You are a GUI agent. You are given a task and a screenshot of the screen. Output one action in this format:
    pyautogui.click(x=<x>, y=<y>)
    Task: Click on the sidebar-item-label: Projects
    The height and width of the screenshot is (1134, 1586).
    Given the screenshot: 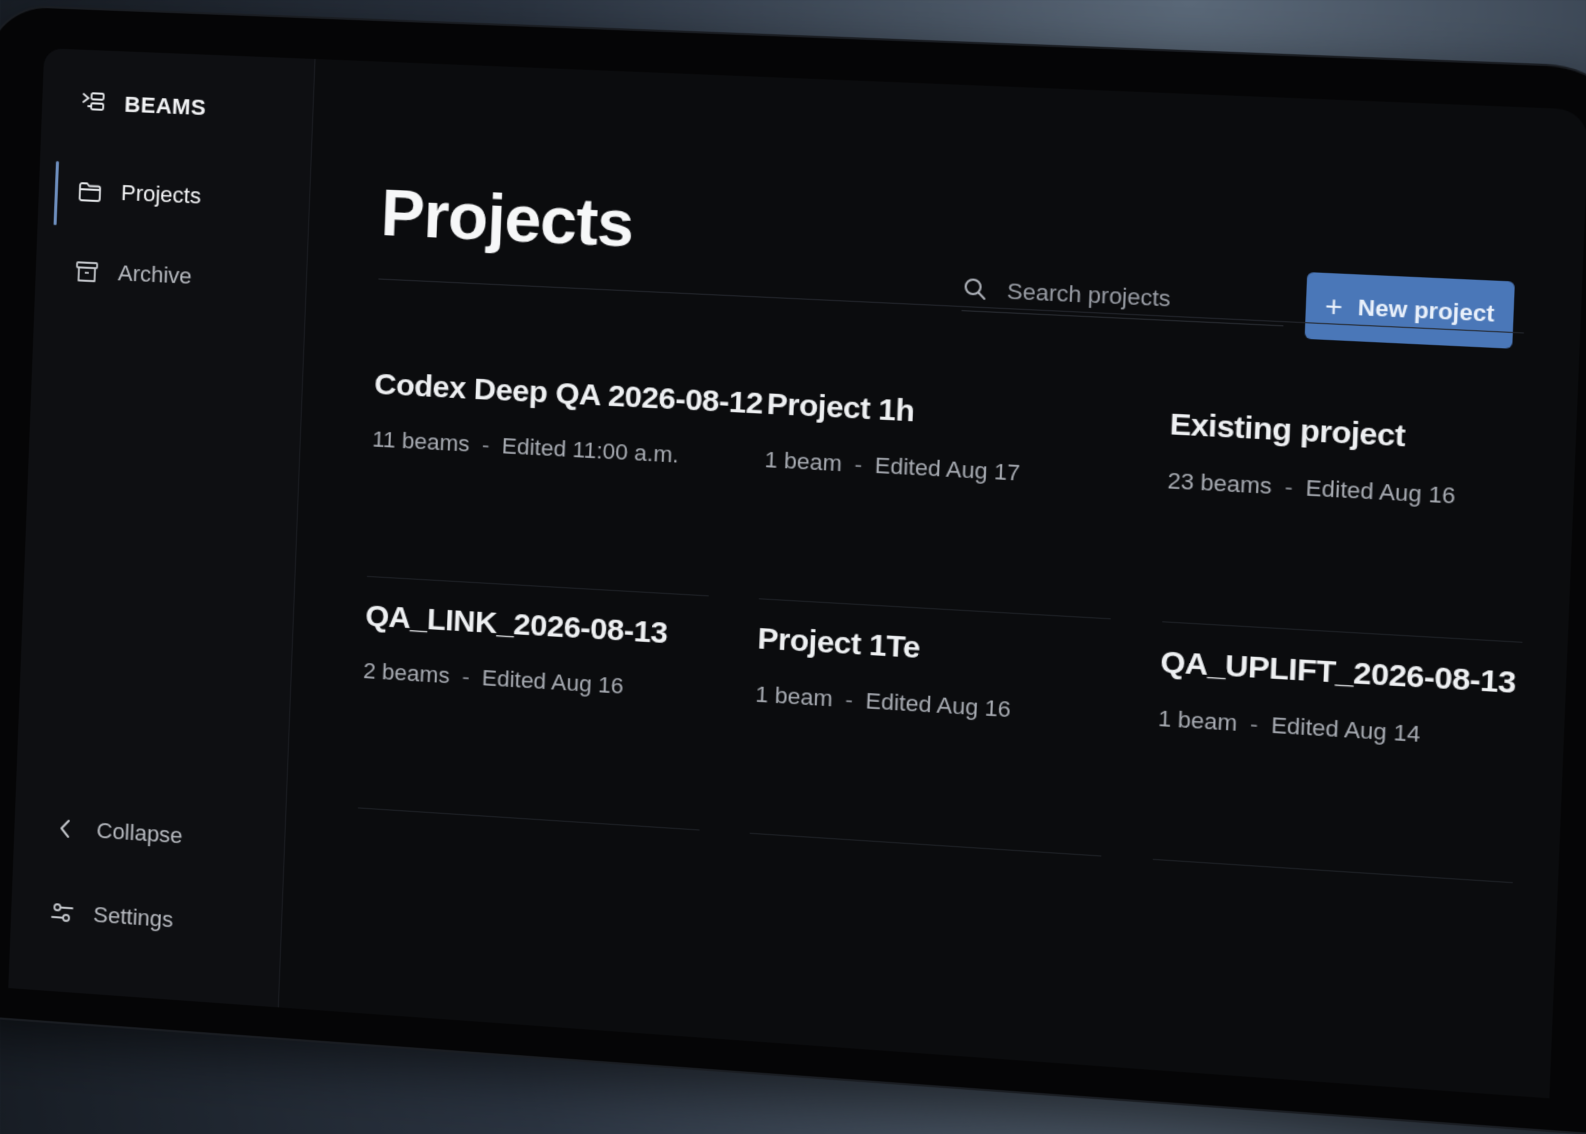 What is the action you would take?
    pyautogui.click(x=161, y=194)
    